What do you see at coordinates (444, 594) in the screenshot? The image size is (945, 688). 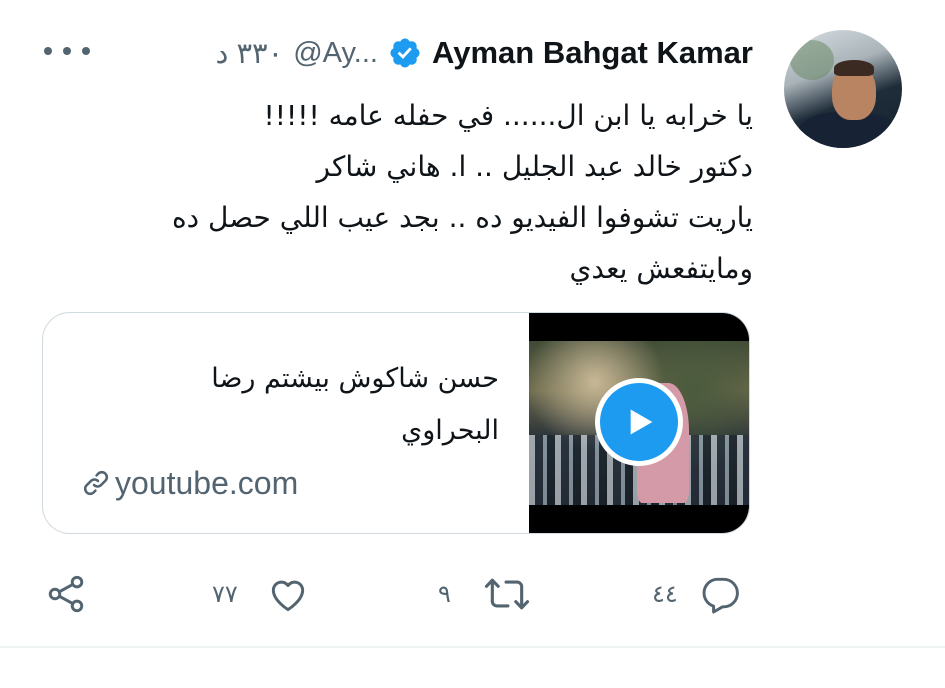 I see `retweet-count: ٩` at bounding box center [444, 594].